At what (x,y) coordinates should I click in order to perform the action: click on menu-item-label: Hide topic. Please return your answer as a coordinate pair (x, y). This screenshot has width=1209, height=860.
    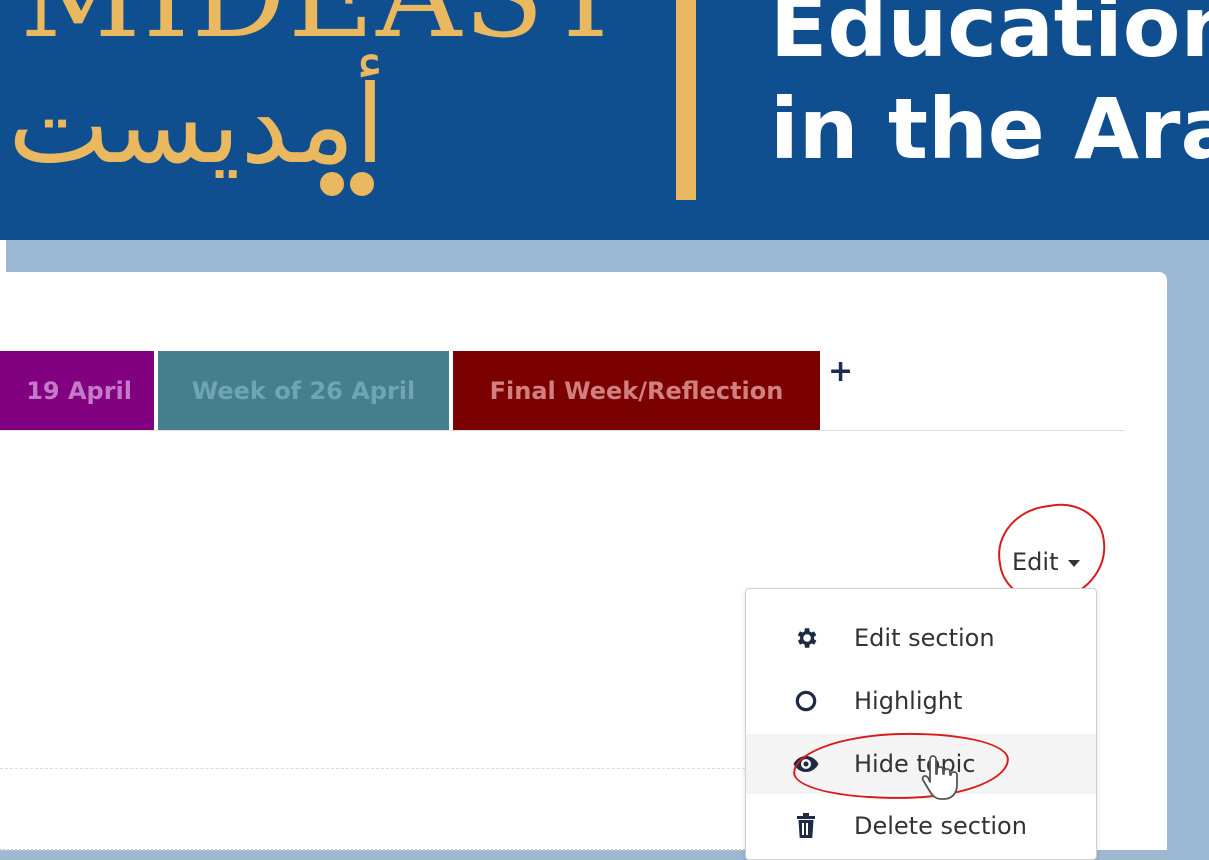
    Looking at the image, I should click on (915, 764).